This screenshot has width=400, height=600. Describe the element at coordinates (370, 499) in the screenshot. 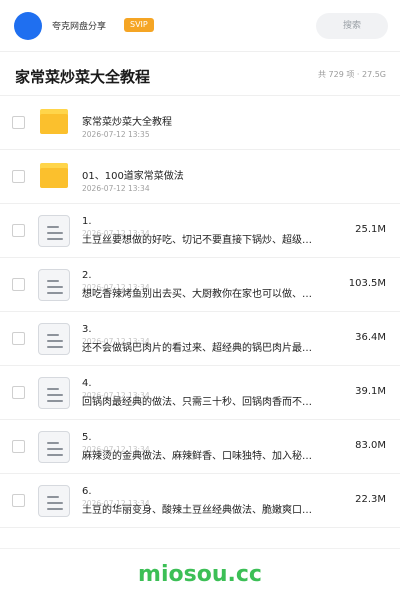

I see `item-size: 22.3M` at that location.